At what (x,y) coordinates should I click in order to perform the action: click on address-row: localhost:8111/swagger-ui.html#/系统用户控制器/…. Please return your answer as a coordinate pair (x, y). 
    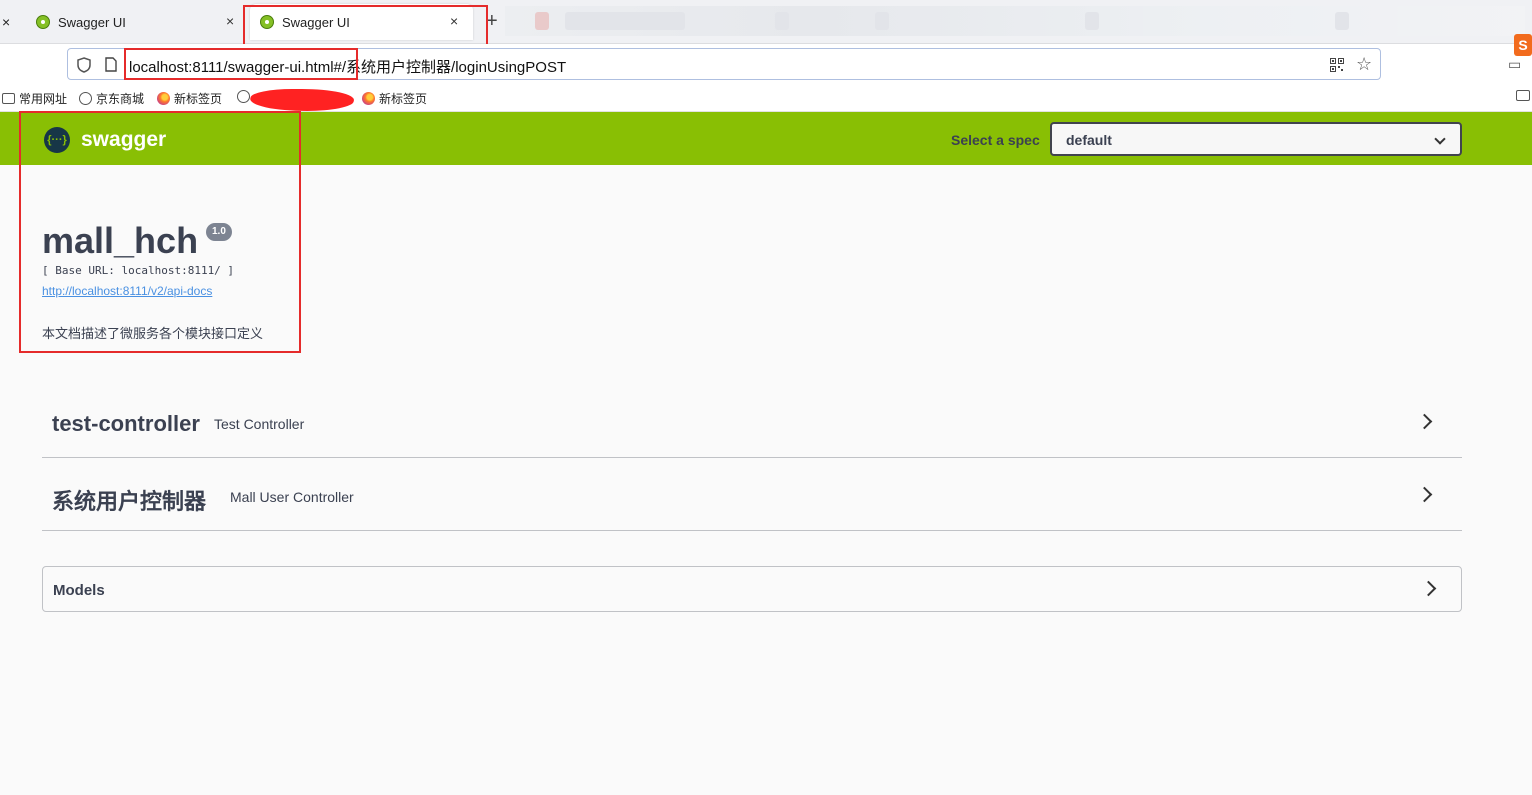
    Looking at the image, I should click on (766, 64).